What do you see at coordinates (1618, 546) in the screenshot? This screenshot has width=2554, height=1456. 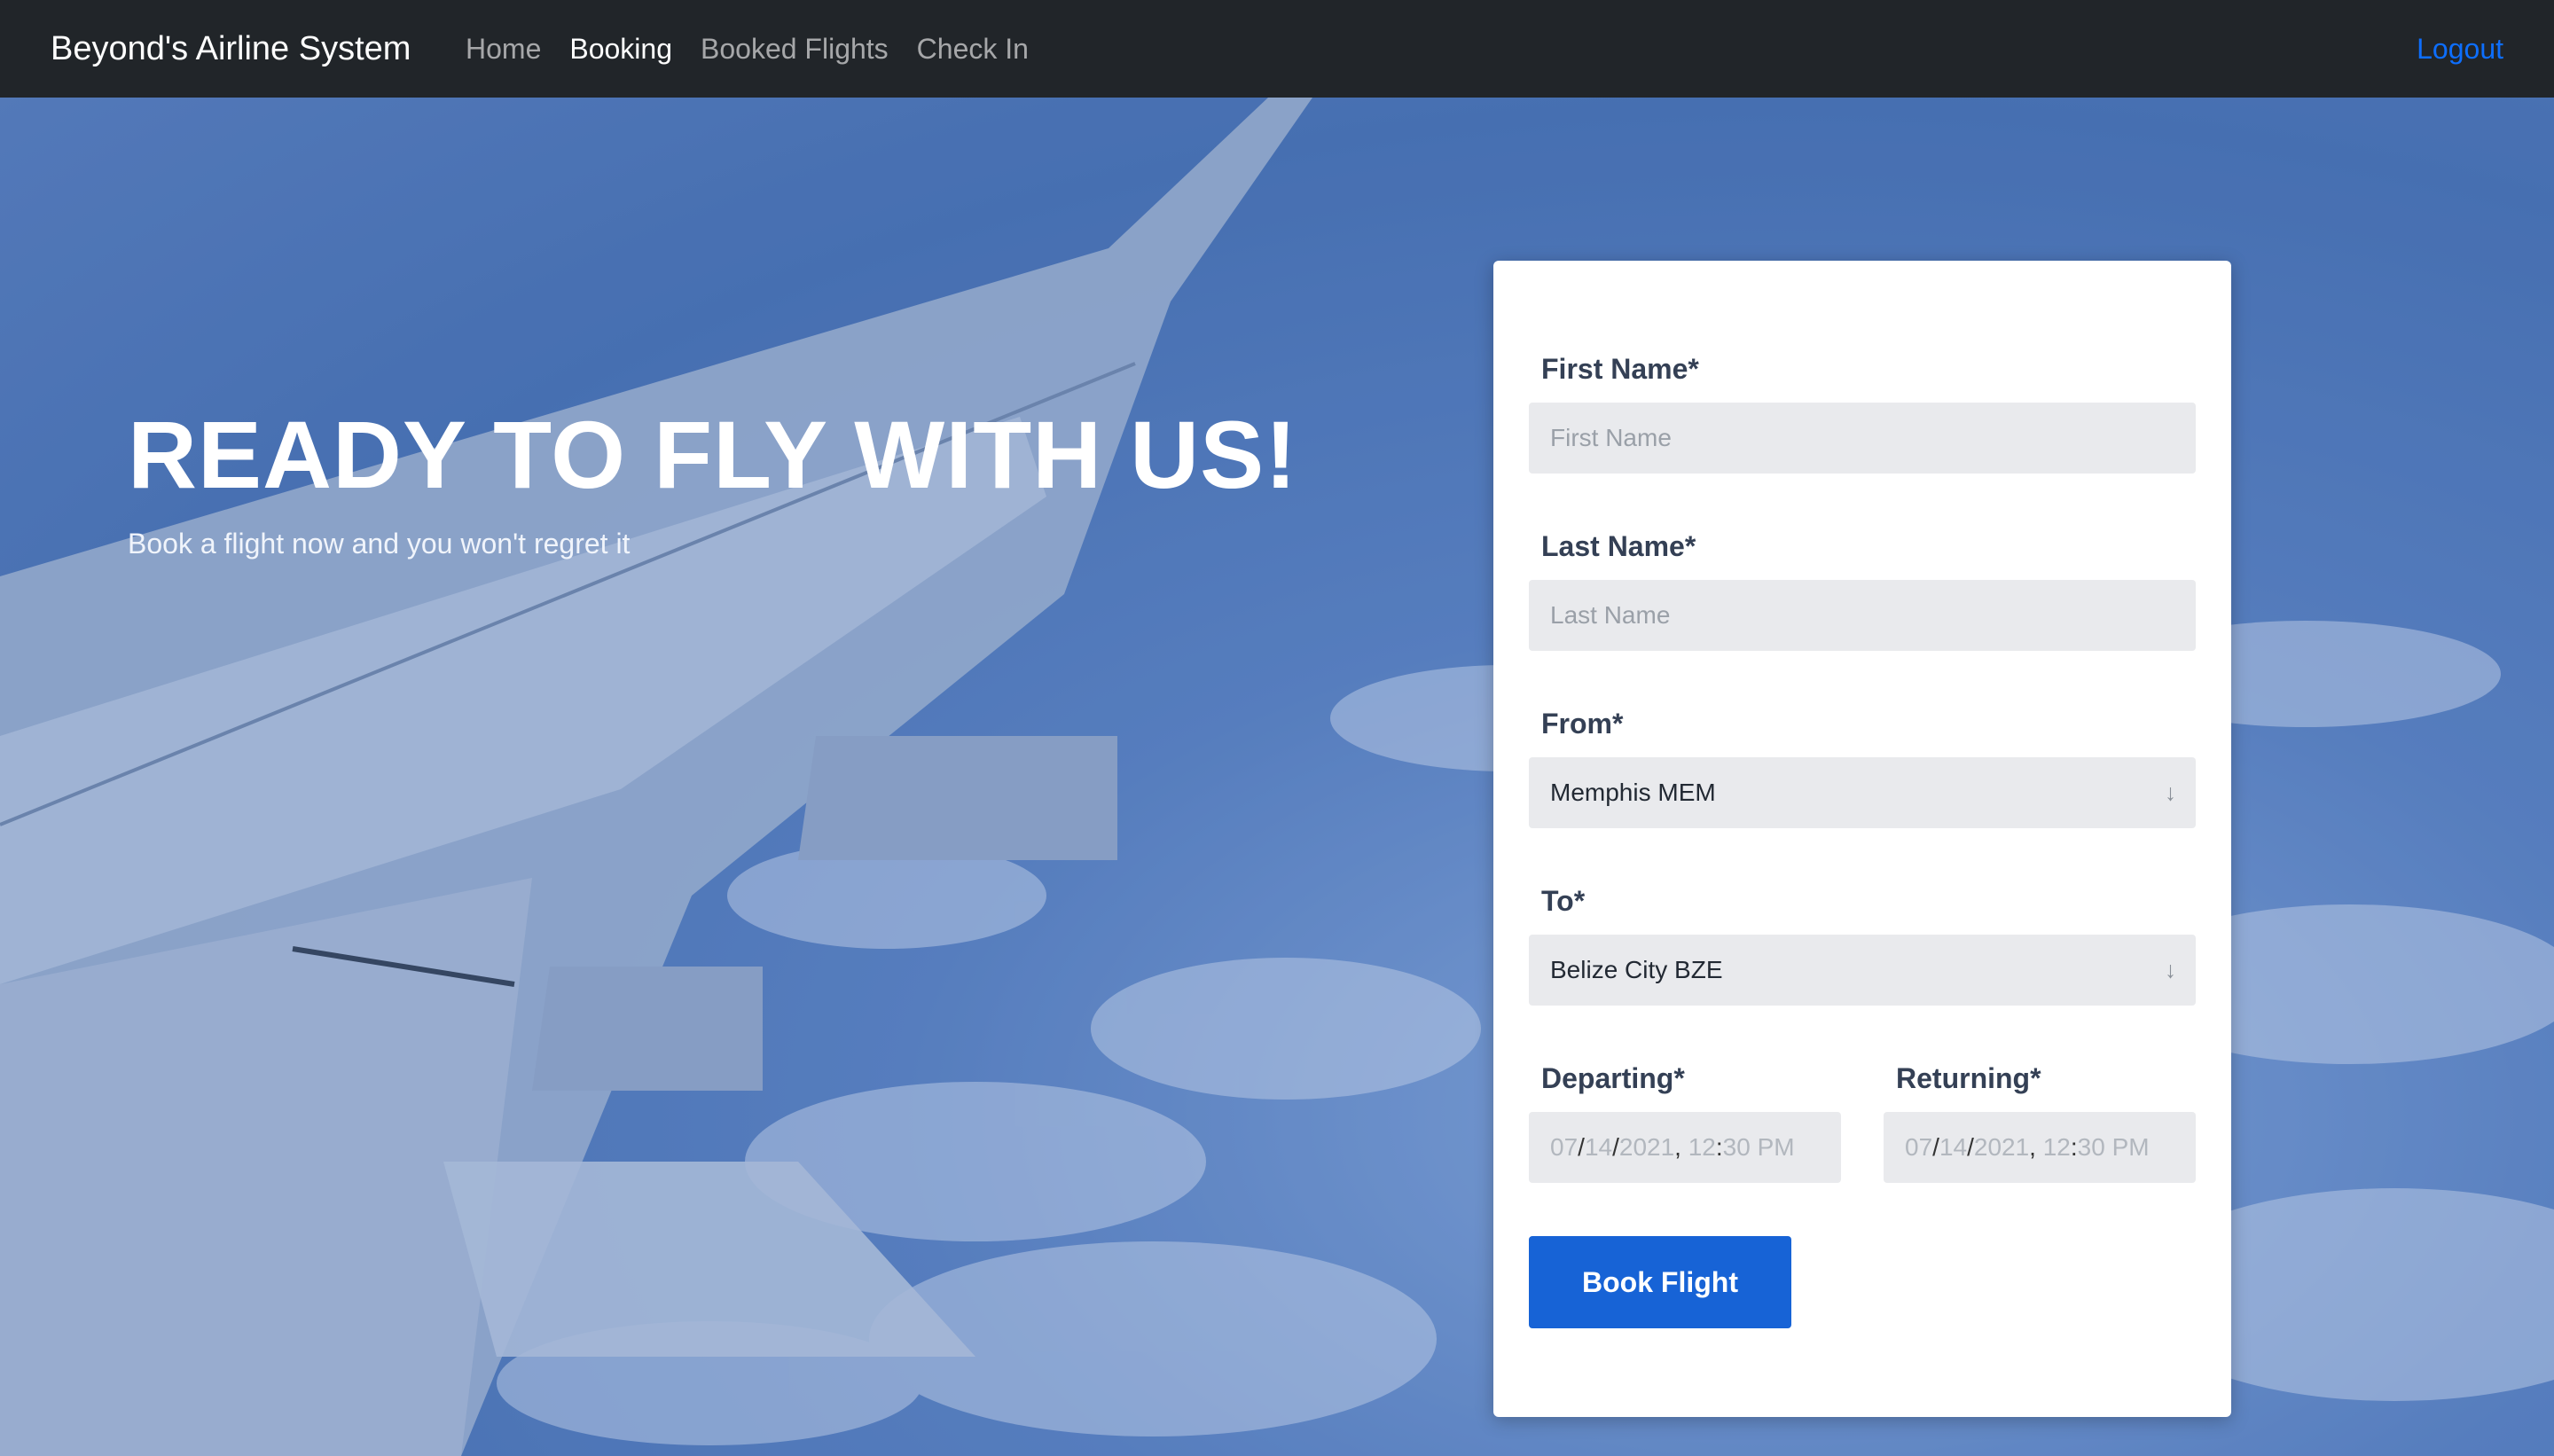 I see `last-name-label: Last Name*` at bounding box center [1618, 546].